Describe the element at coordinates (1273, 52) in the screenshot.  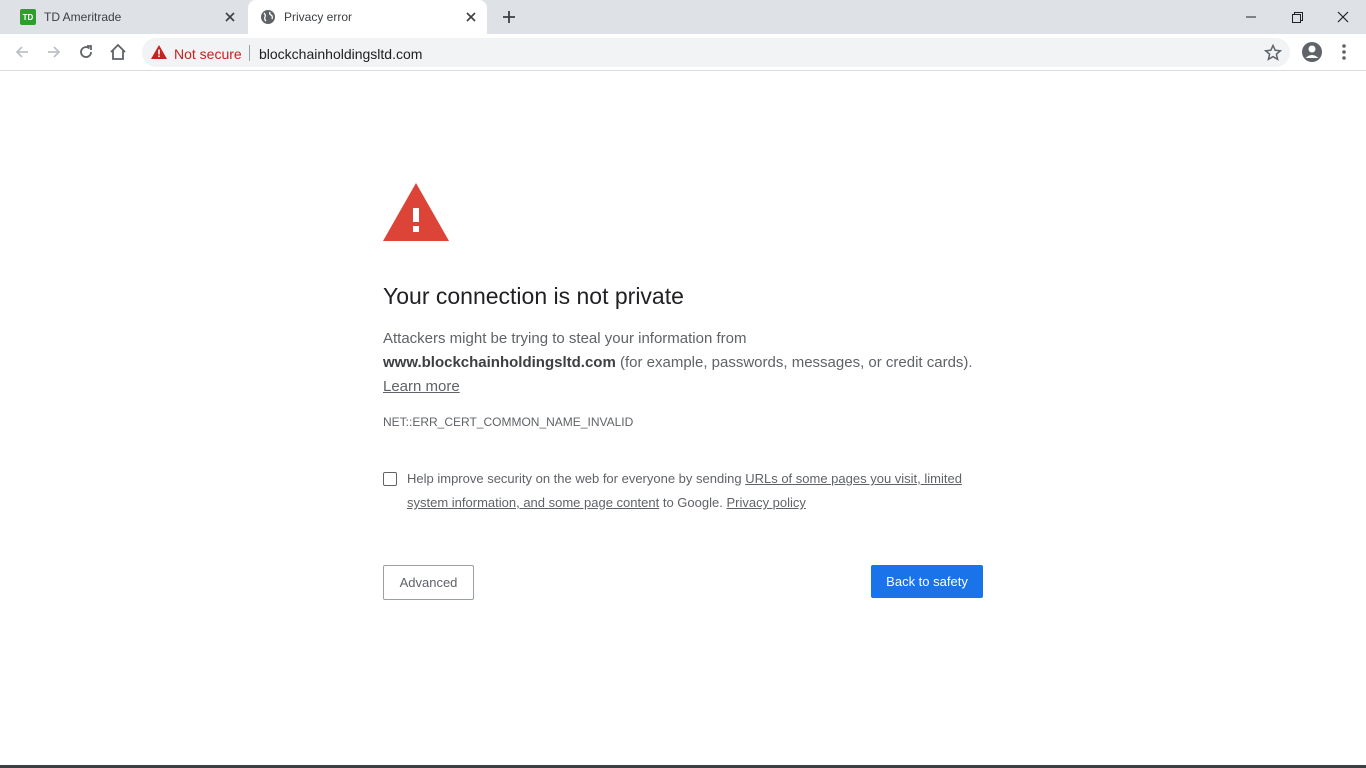
I see `bookmark-star-icon` at that location.